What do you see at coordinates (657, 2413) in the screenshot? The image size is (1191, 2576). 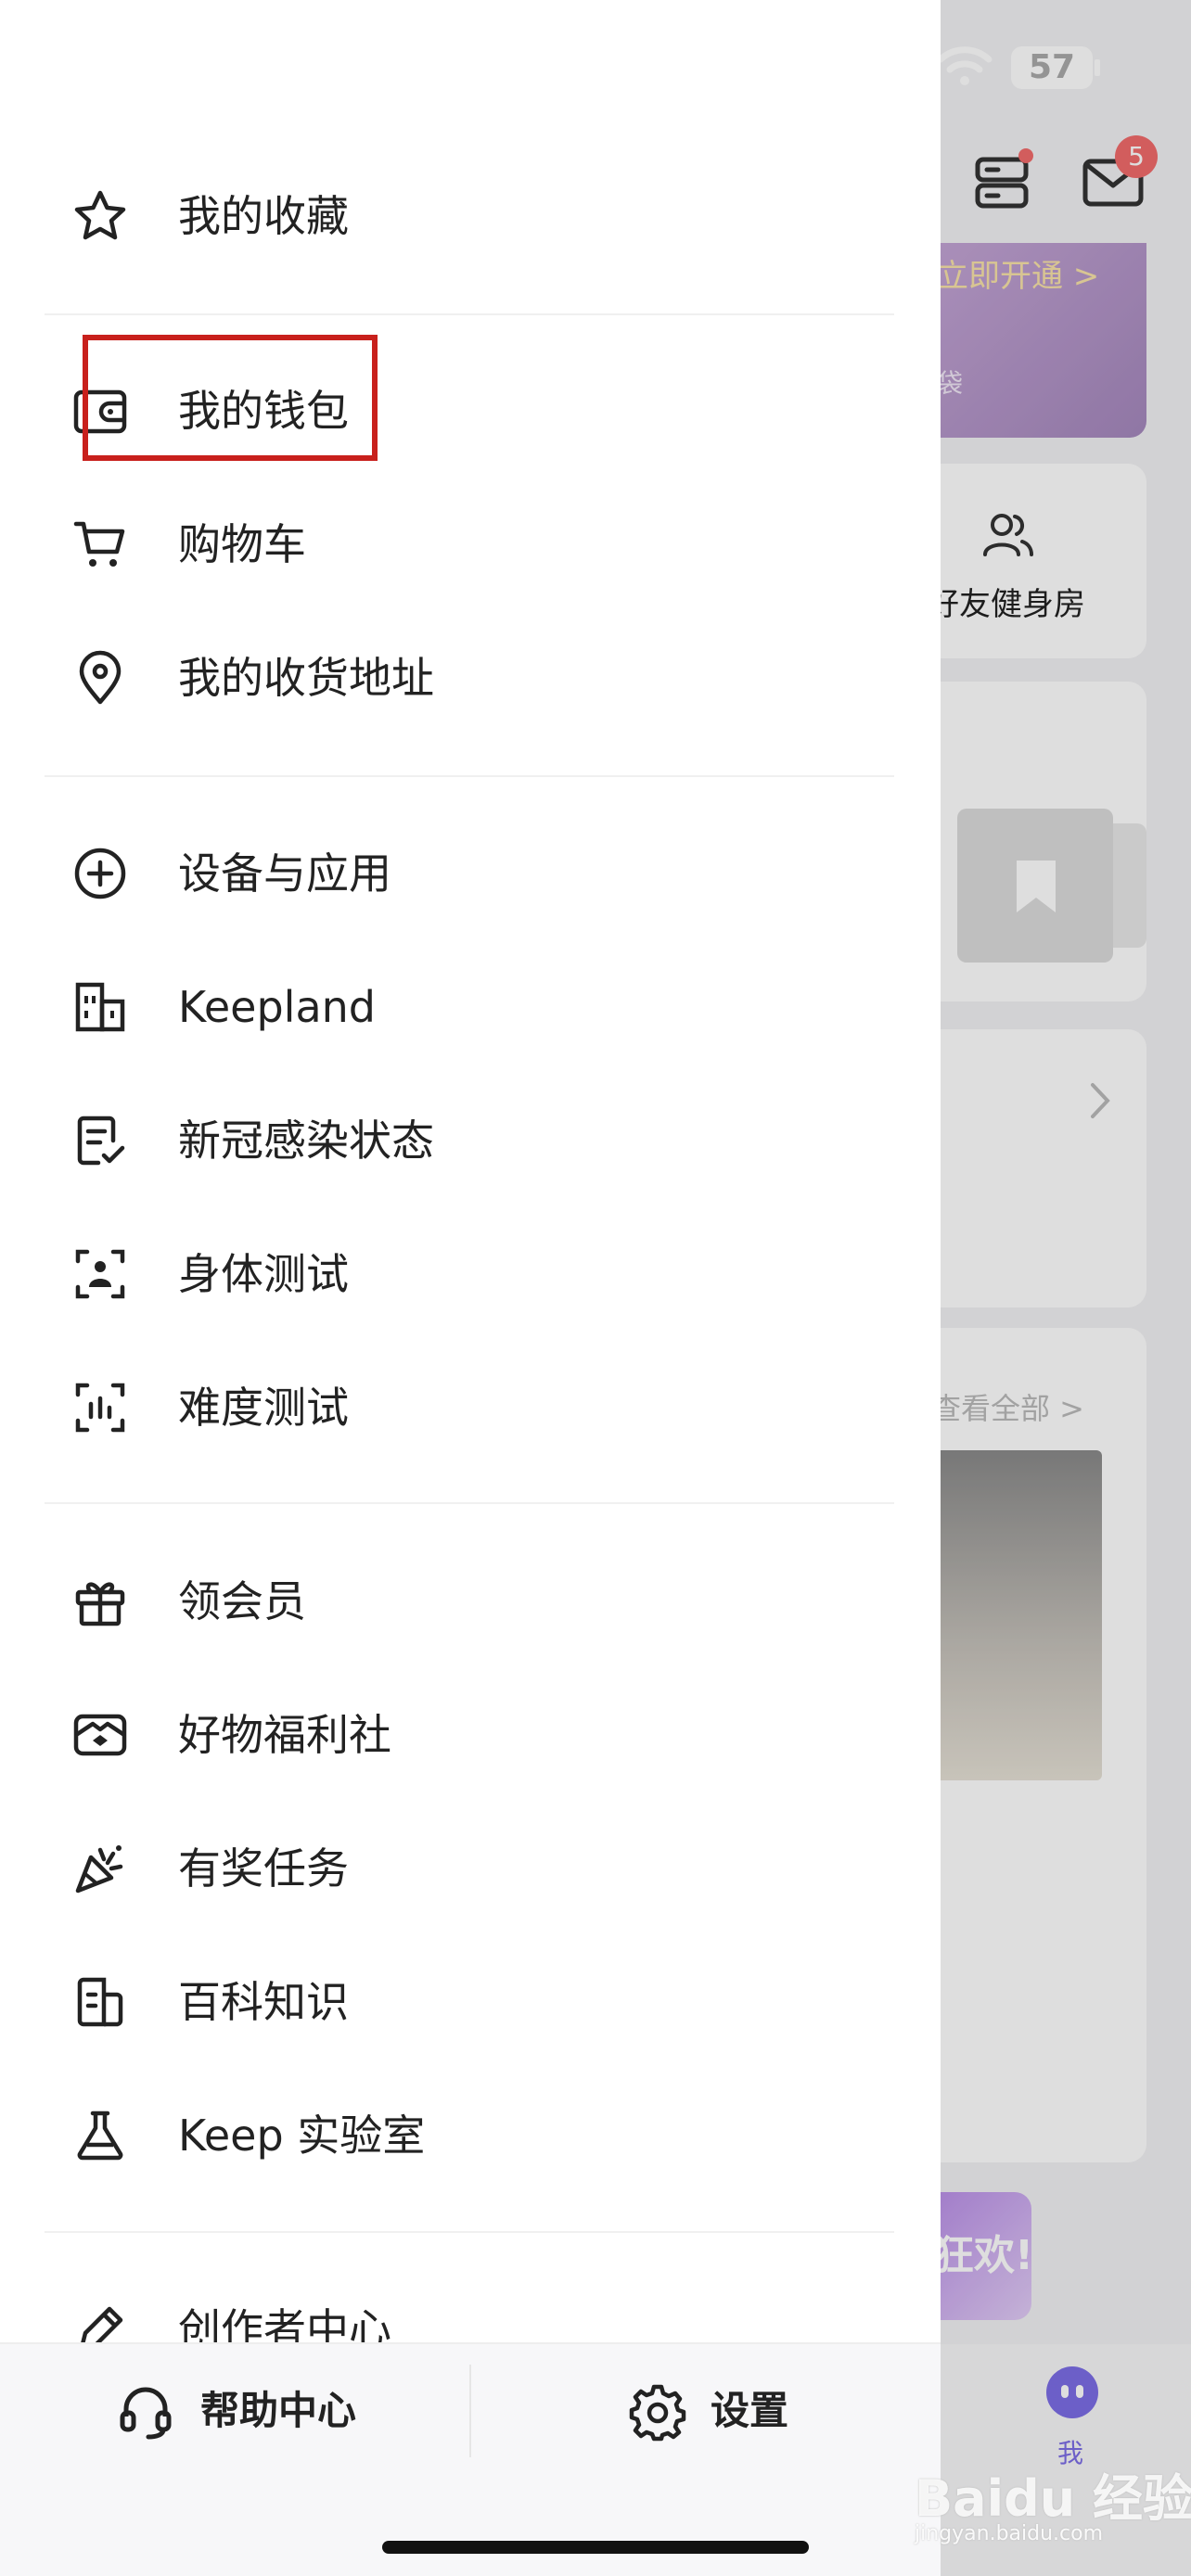 I see `gear-icon` at bounding box center [657, 2413].